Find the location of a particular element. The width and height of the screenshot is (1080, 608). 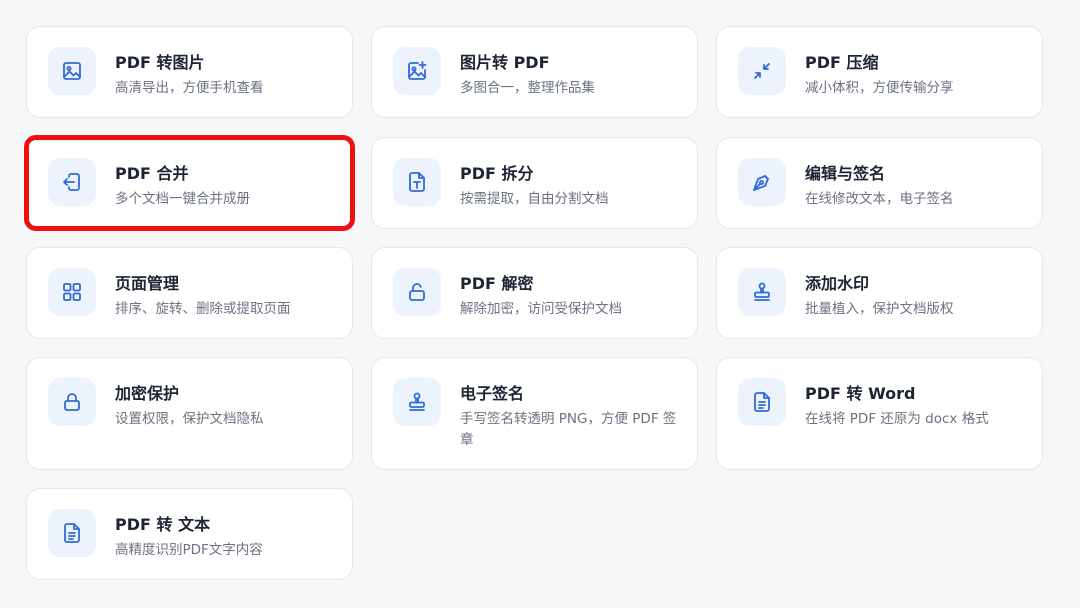

tool-card-e-signature: 电子签名 手写签名转透明 PNG，方便 PDF 签章 is located at coordinates (534, 413).